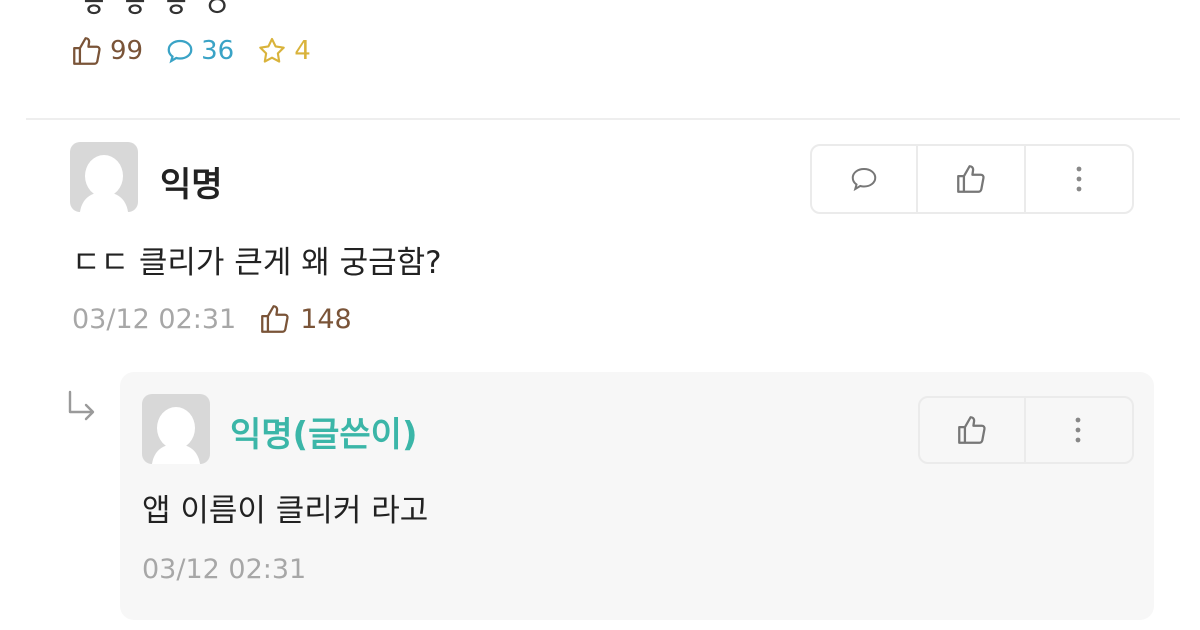 Image resolution: width=1200 pixels, height=630 pixels. Describe the element at coordinates (157, 12) in the screenshot. I see `post-content-tail: ㅎ ㅎ ㅎ ㅇ` at that location.